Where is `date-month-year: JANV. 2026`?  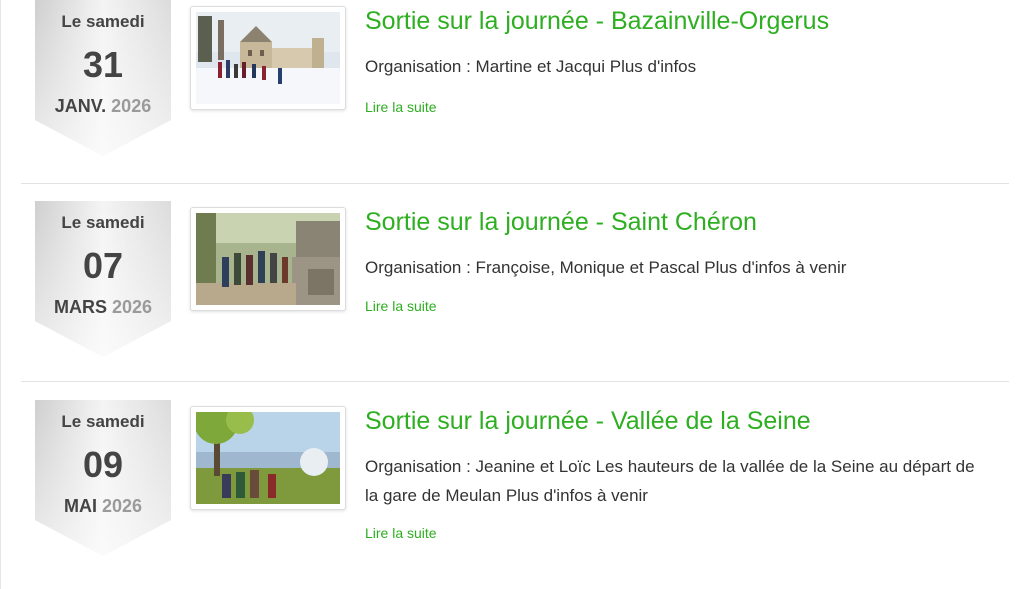 date-month-year: JANV. 2026 is located at coordinates (103, 106).